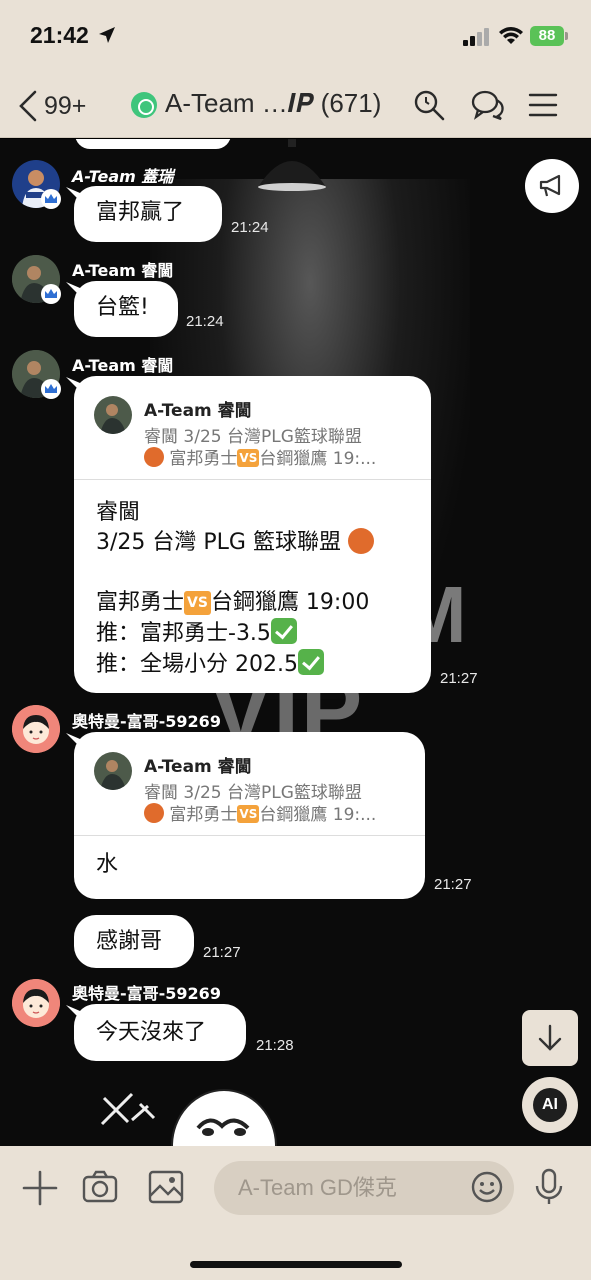  I want to click on body-line: 睿閫, so click(118, 512).